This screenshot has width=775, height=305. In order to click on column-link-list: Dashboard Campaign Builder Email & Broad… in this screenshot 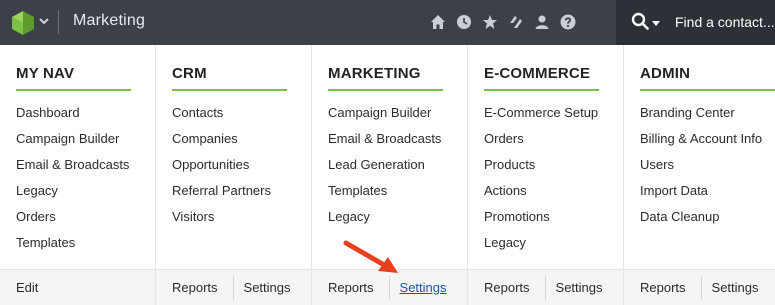, I will do `click(72, 178)`.